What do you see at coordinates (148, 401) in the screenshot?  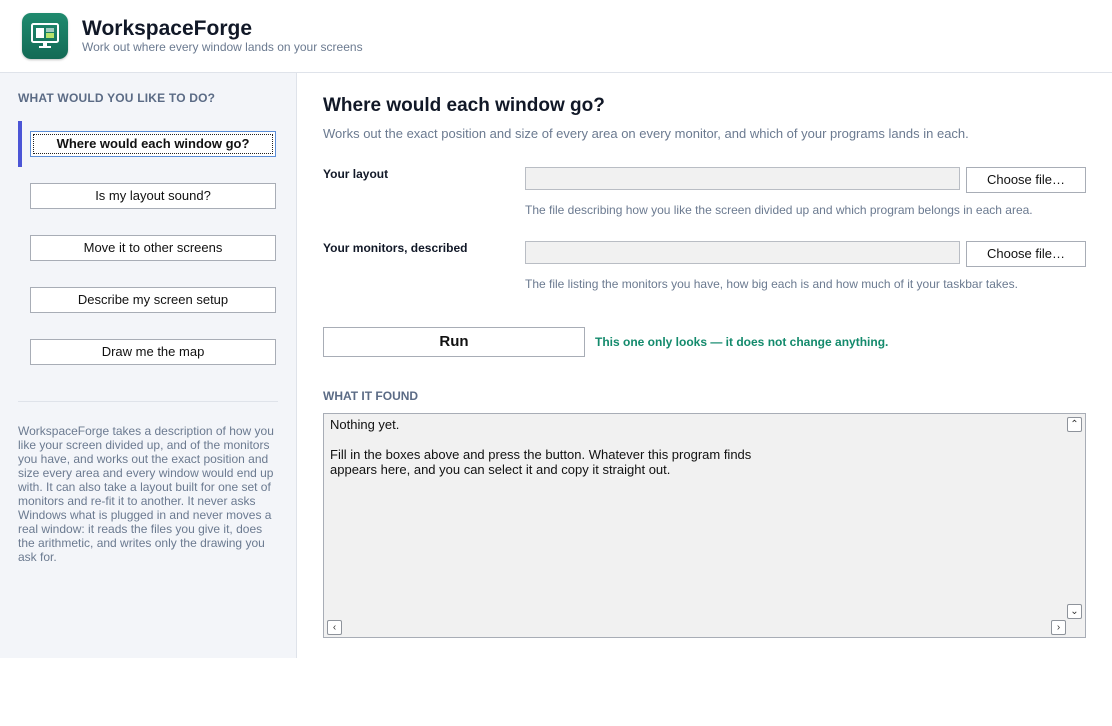 I see `sidebar-divider` at bounding box center [148, 401].